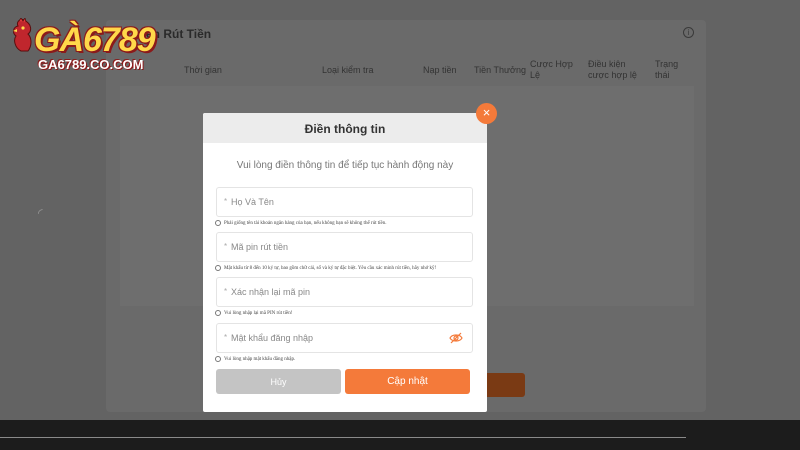 This screenshot has width=800, height=450. What do you see at coordinates (400, 435) in the screenshot?
I see `footer-strip` at bounding box center [400, 435].